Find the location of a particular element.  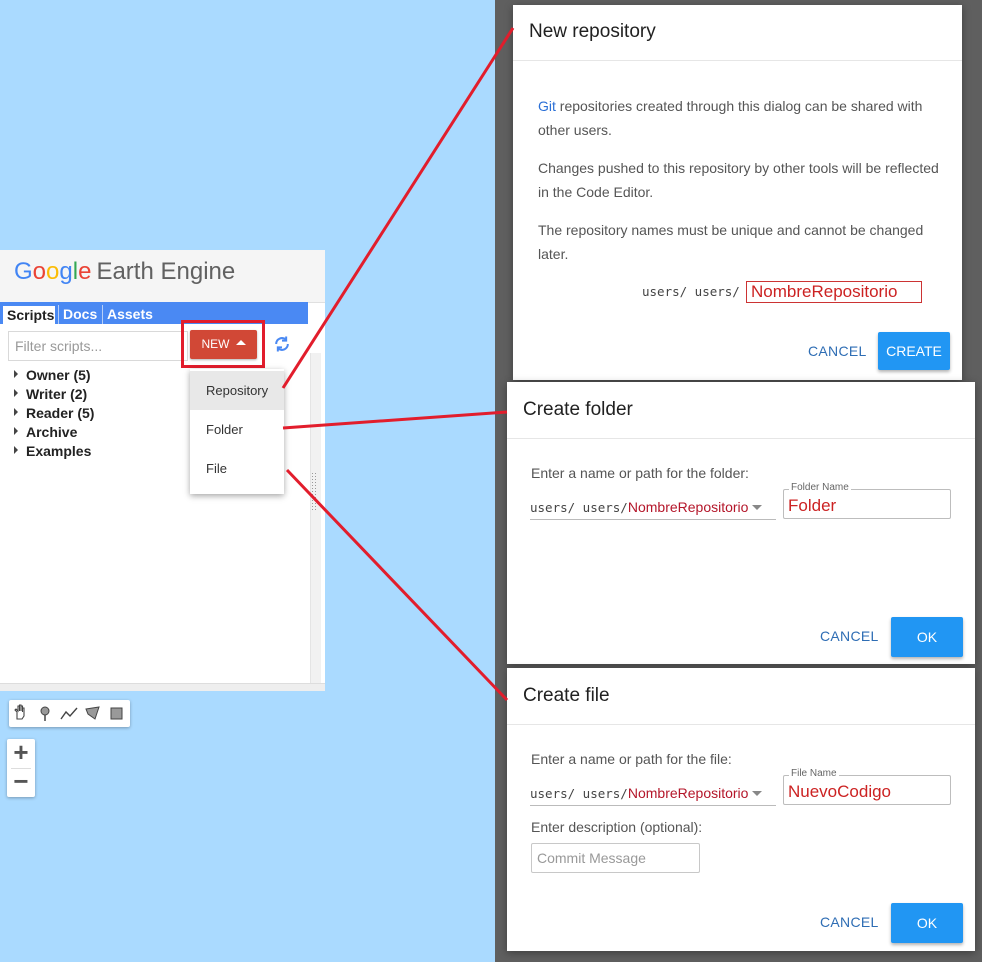

tree-item-label: Owner (5) is located at coordinates (58, 375).